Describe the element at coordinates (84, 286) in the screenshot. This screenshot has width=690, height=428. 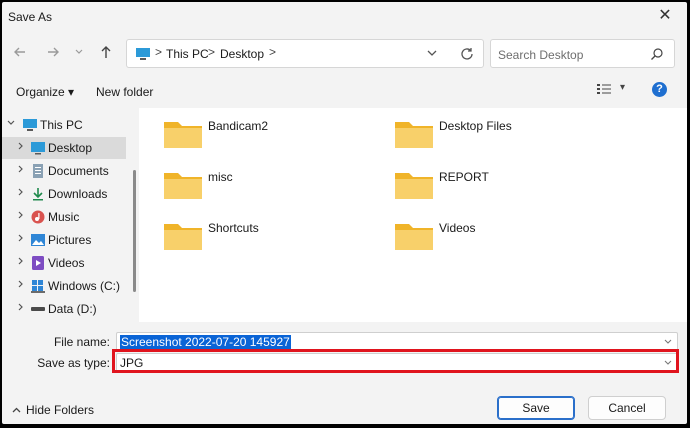
I see `sidebar-item-label: Windows (C:)` at that location.